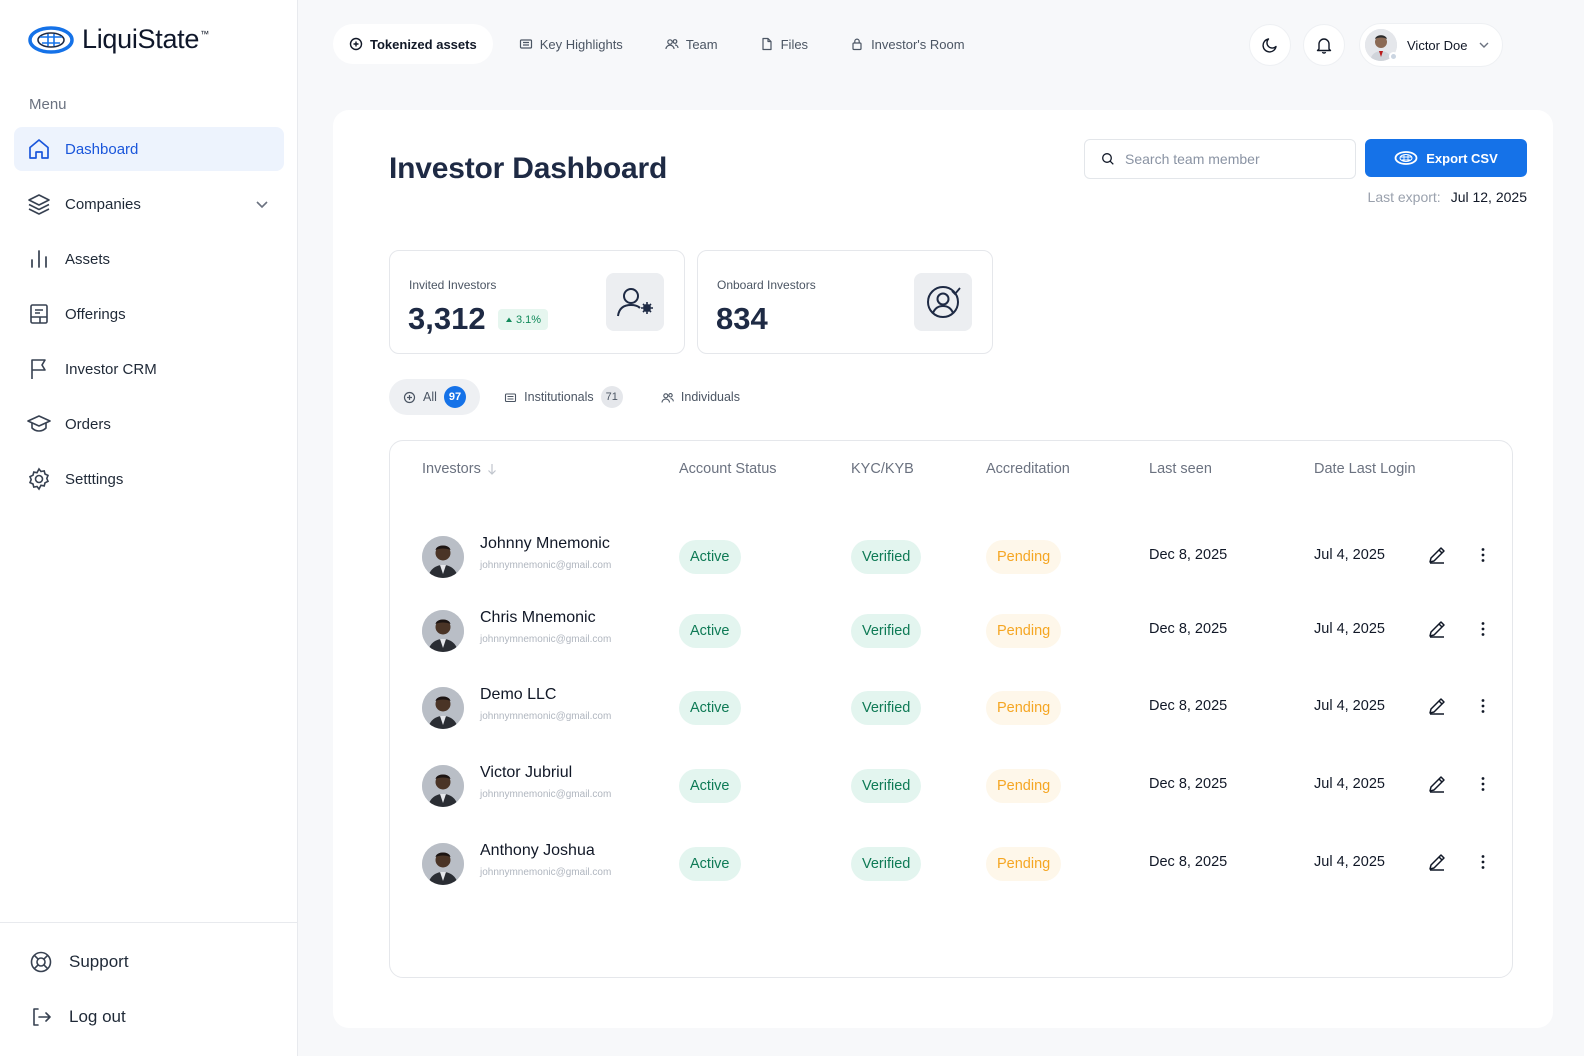  Describe the element at coordinates (528, 168) in the screenshot. I see `page-title: Investor Dashboard` at that location.